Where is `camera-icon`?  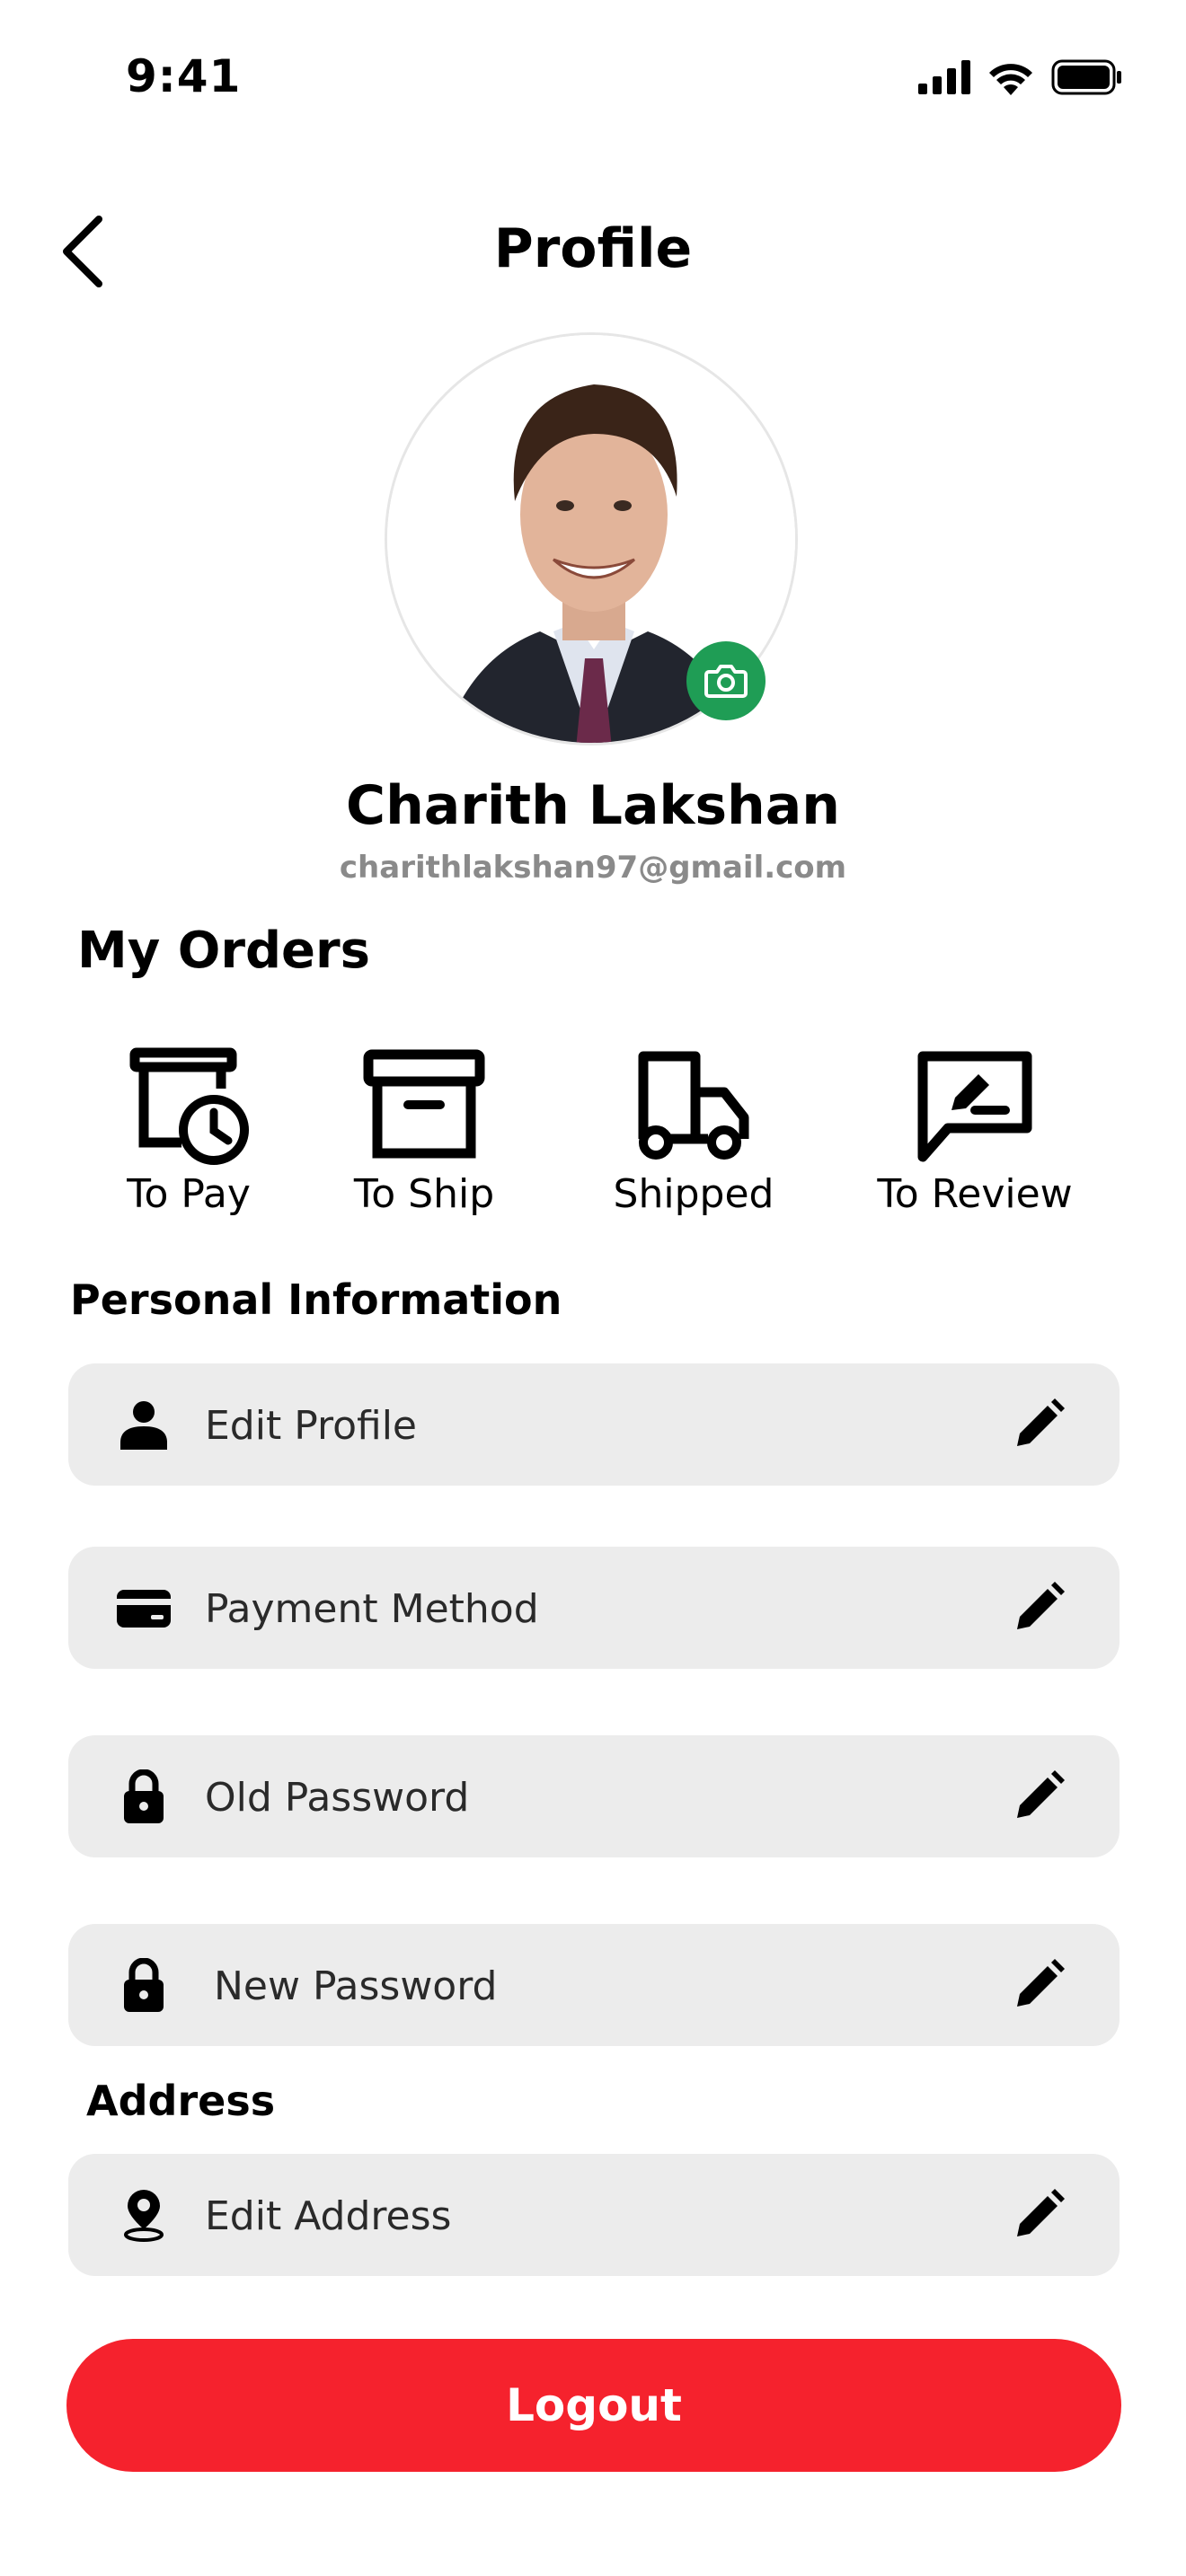
camera-icon is located at coordinates (726, 681).